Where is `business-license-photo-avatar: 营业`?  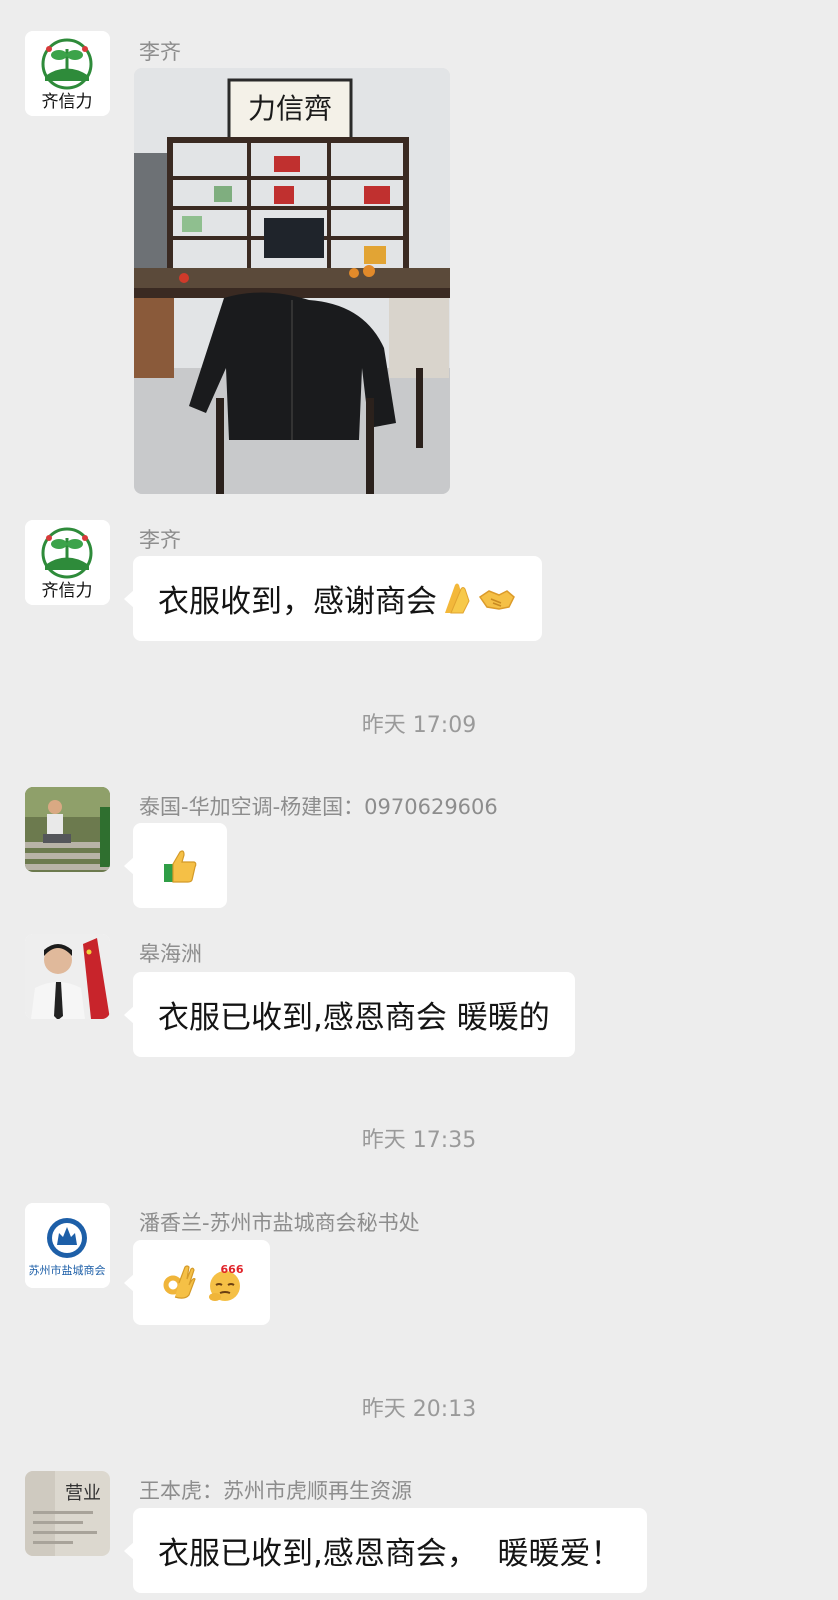
business-license-photo-avatar: 营业 is located at coordinates (67, 1513).